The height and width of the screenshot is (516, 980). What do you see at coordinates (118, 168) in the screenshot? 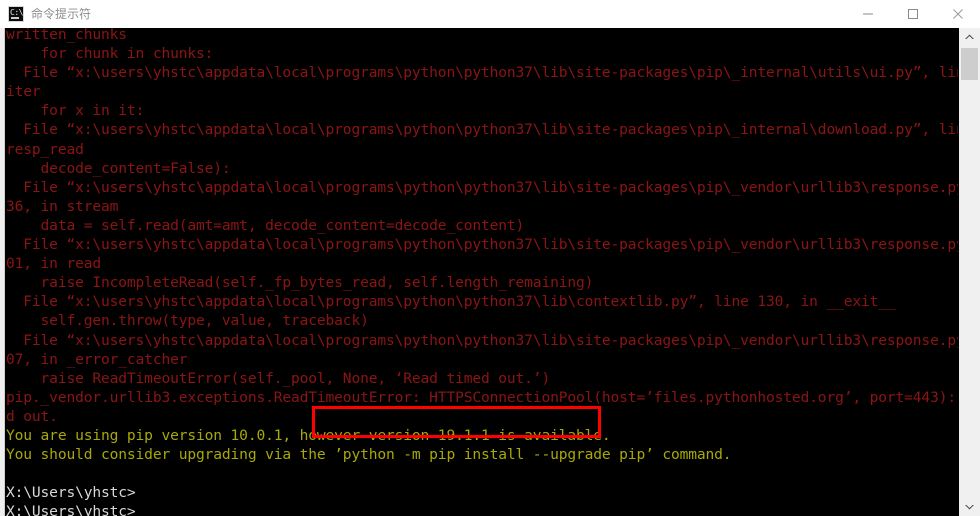
I see `console-line: decode_content=False):` at bounding box center [118, 168].